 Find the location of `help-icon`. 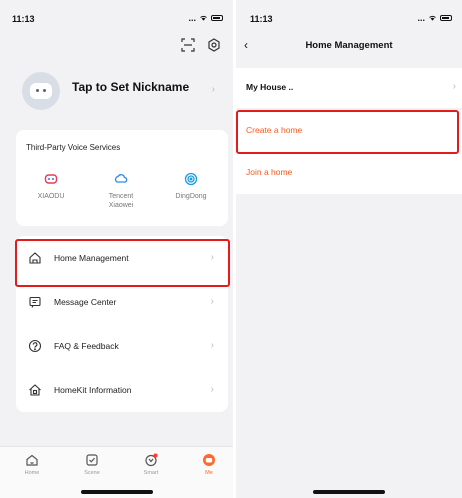

help-icon is located at coordinates (35, 346).